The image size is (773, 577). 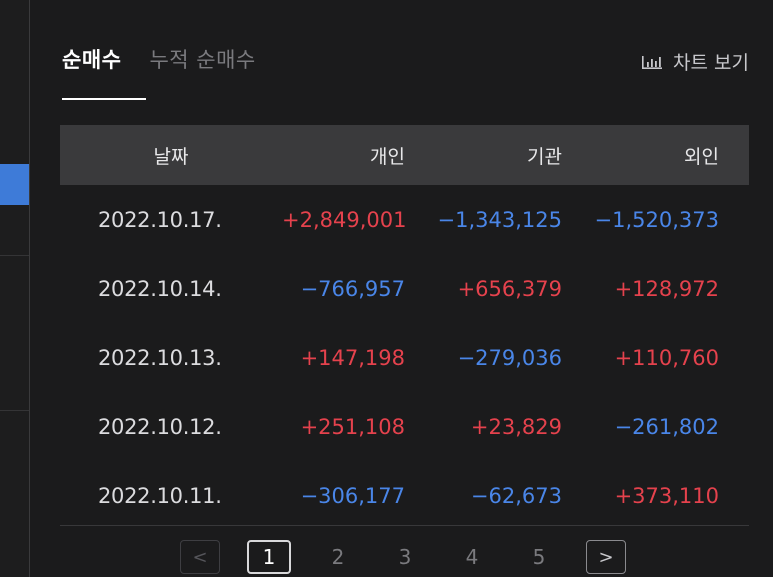 I want to click on table-header: 날짜 개인 기관 외인, so click(x=404, y=155).